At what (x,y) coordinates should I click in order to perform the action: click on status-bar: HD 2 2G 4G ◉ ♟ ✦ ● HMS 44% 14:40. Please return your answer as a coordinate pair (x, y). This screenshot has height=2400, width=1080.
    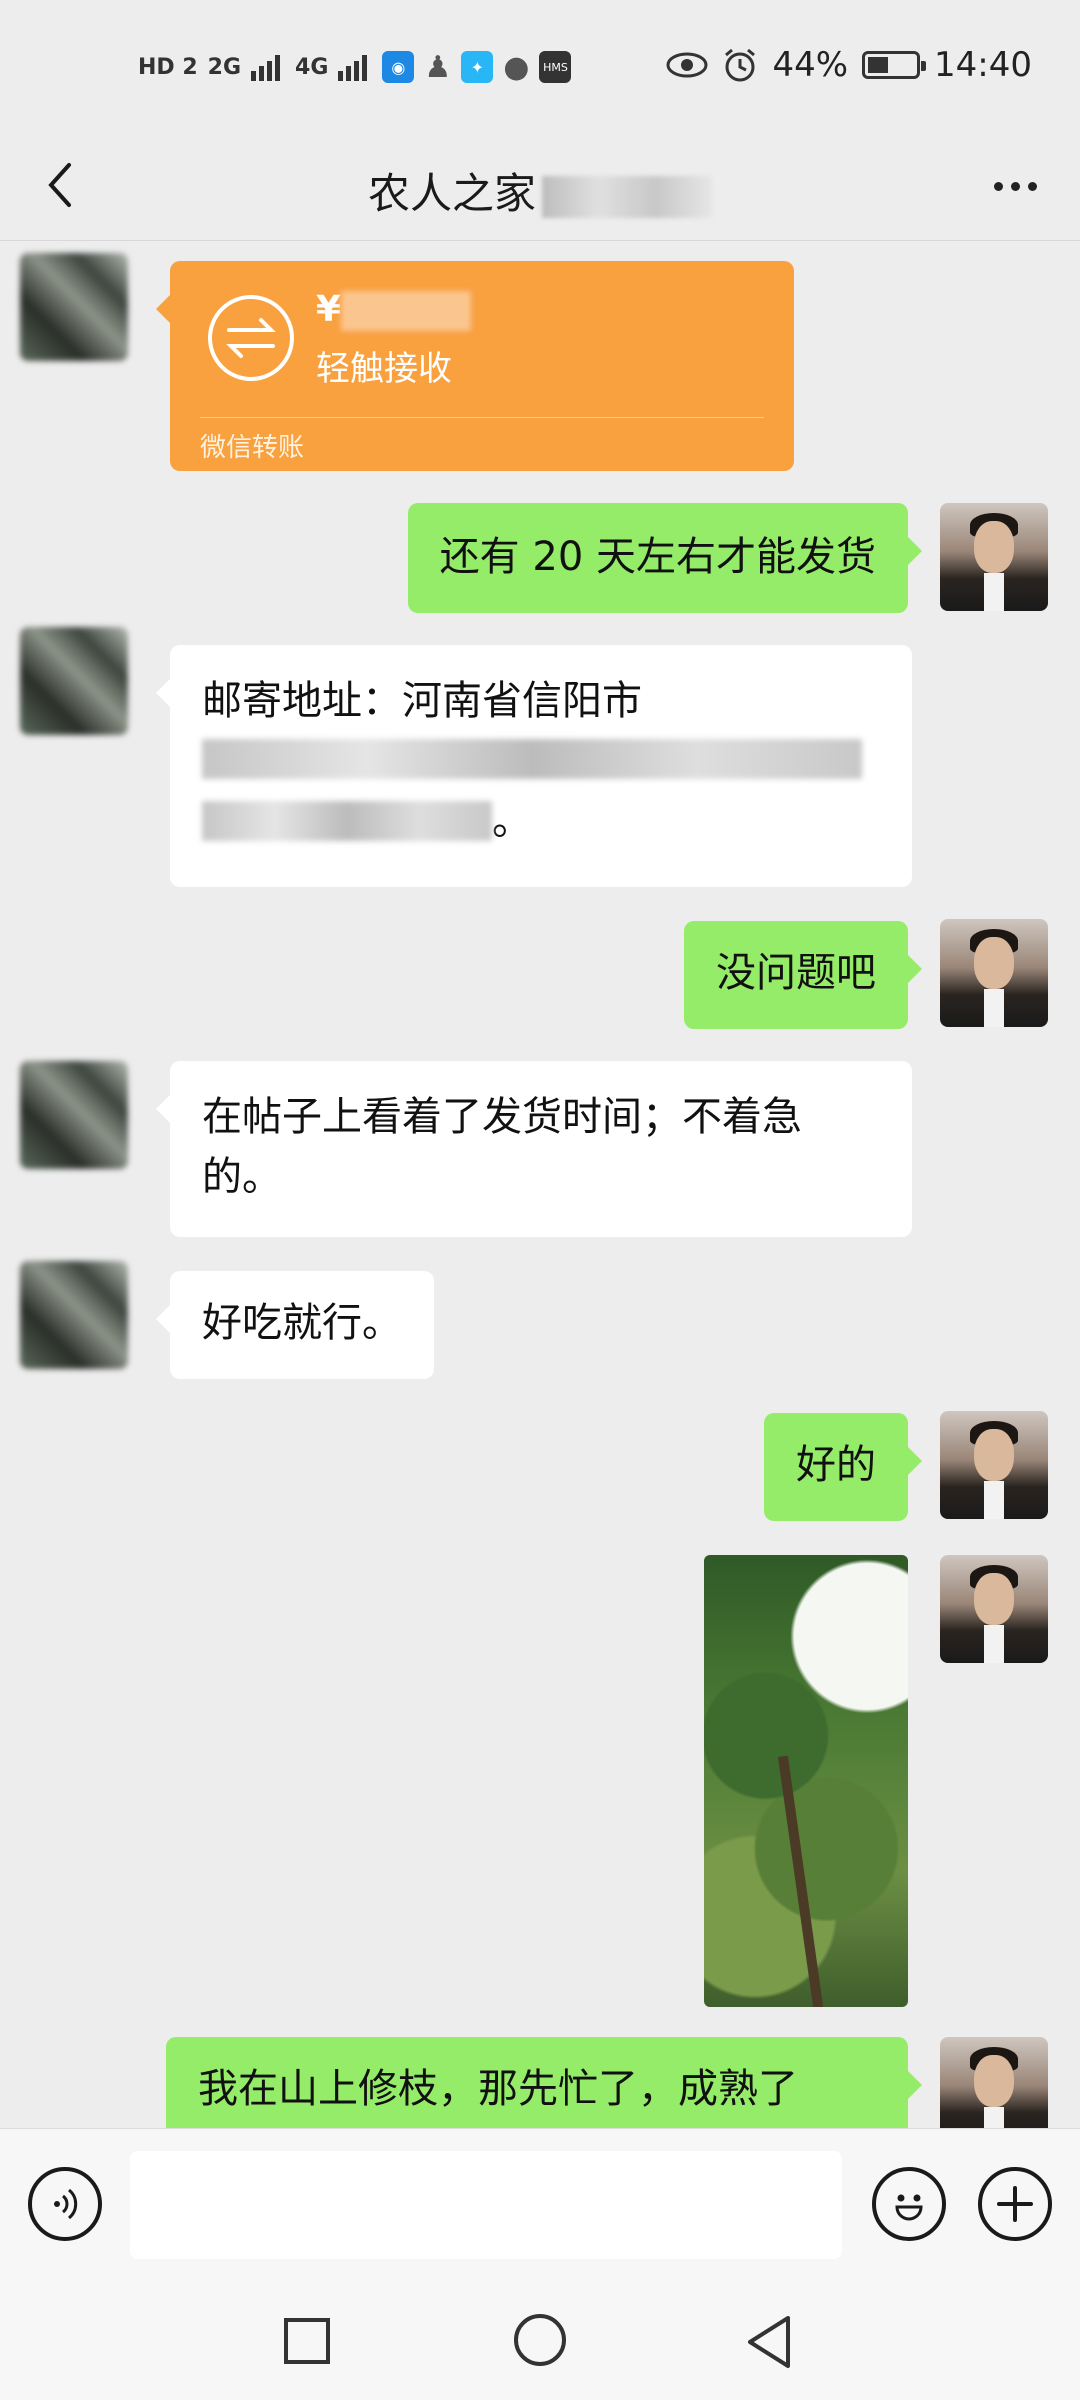
    Looking at the image, I should click on (540, 65).